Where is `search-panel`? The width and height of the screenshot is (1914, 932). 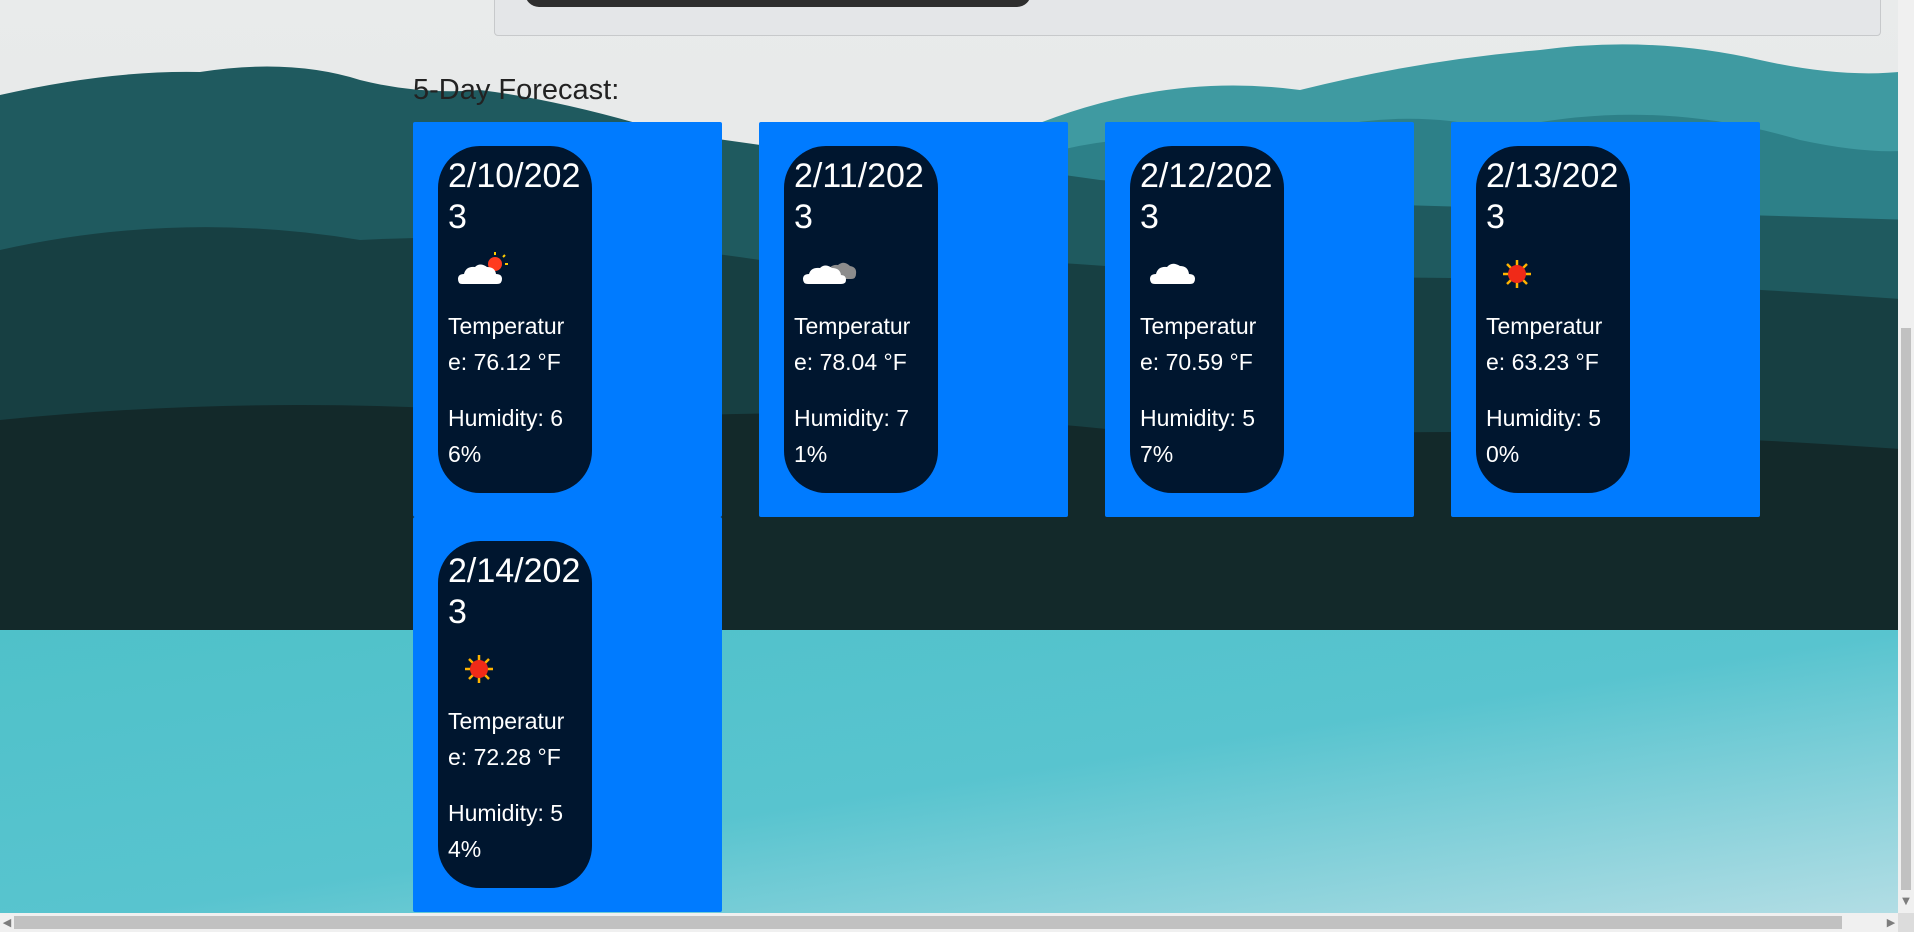
search-panel is located at coordinates (1187, 18).